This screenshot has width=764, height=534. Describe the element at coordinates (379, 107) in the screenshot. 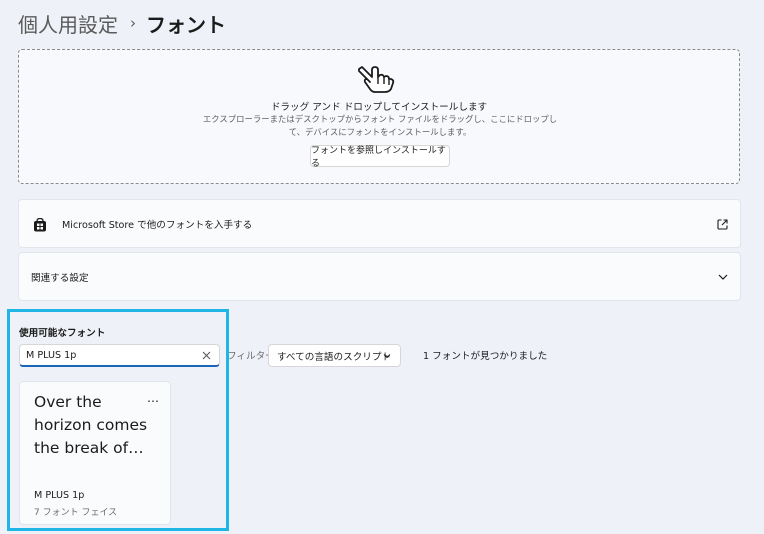

I see `drop-zone-title: ドラッグ アンド ドロップしてインストールします` at that location.